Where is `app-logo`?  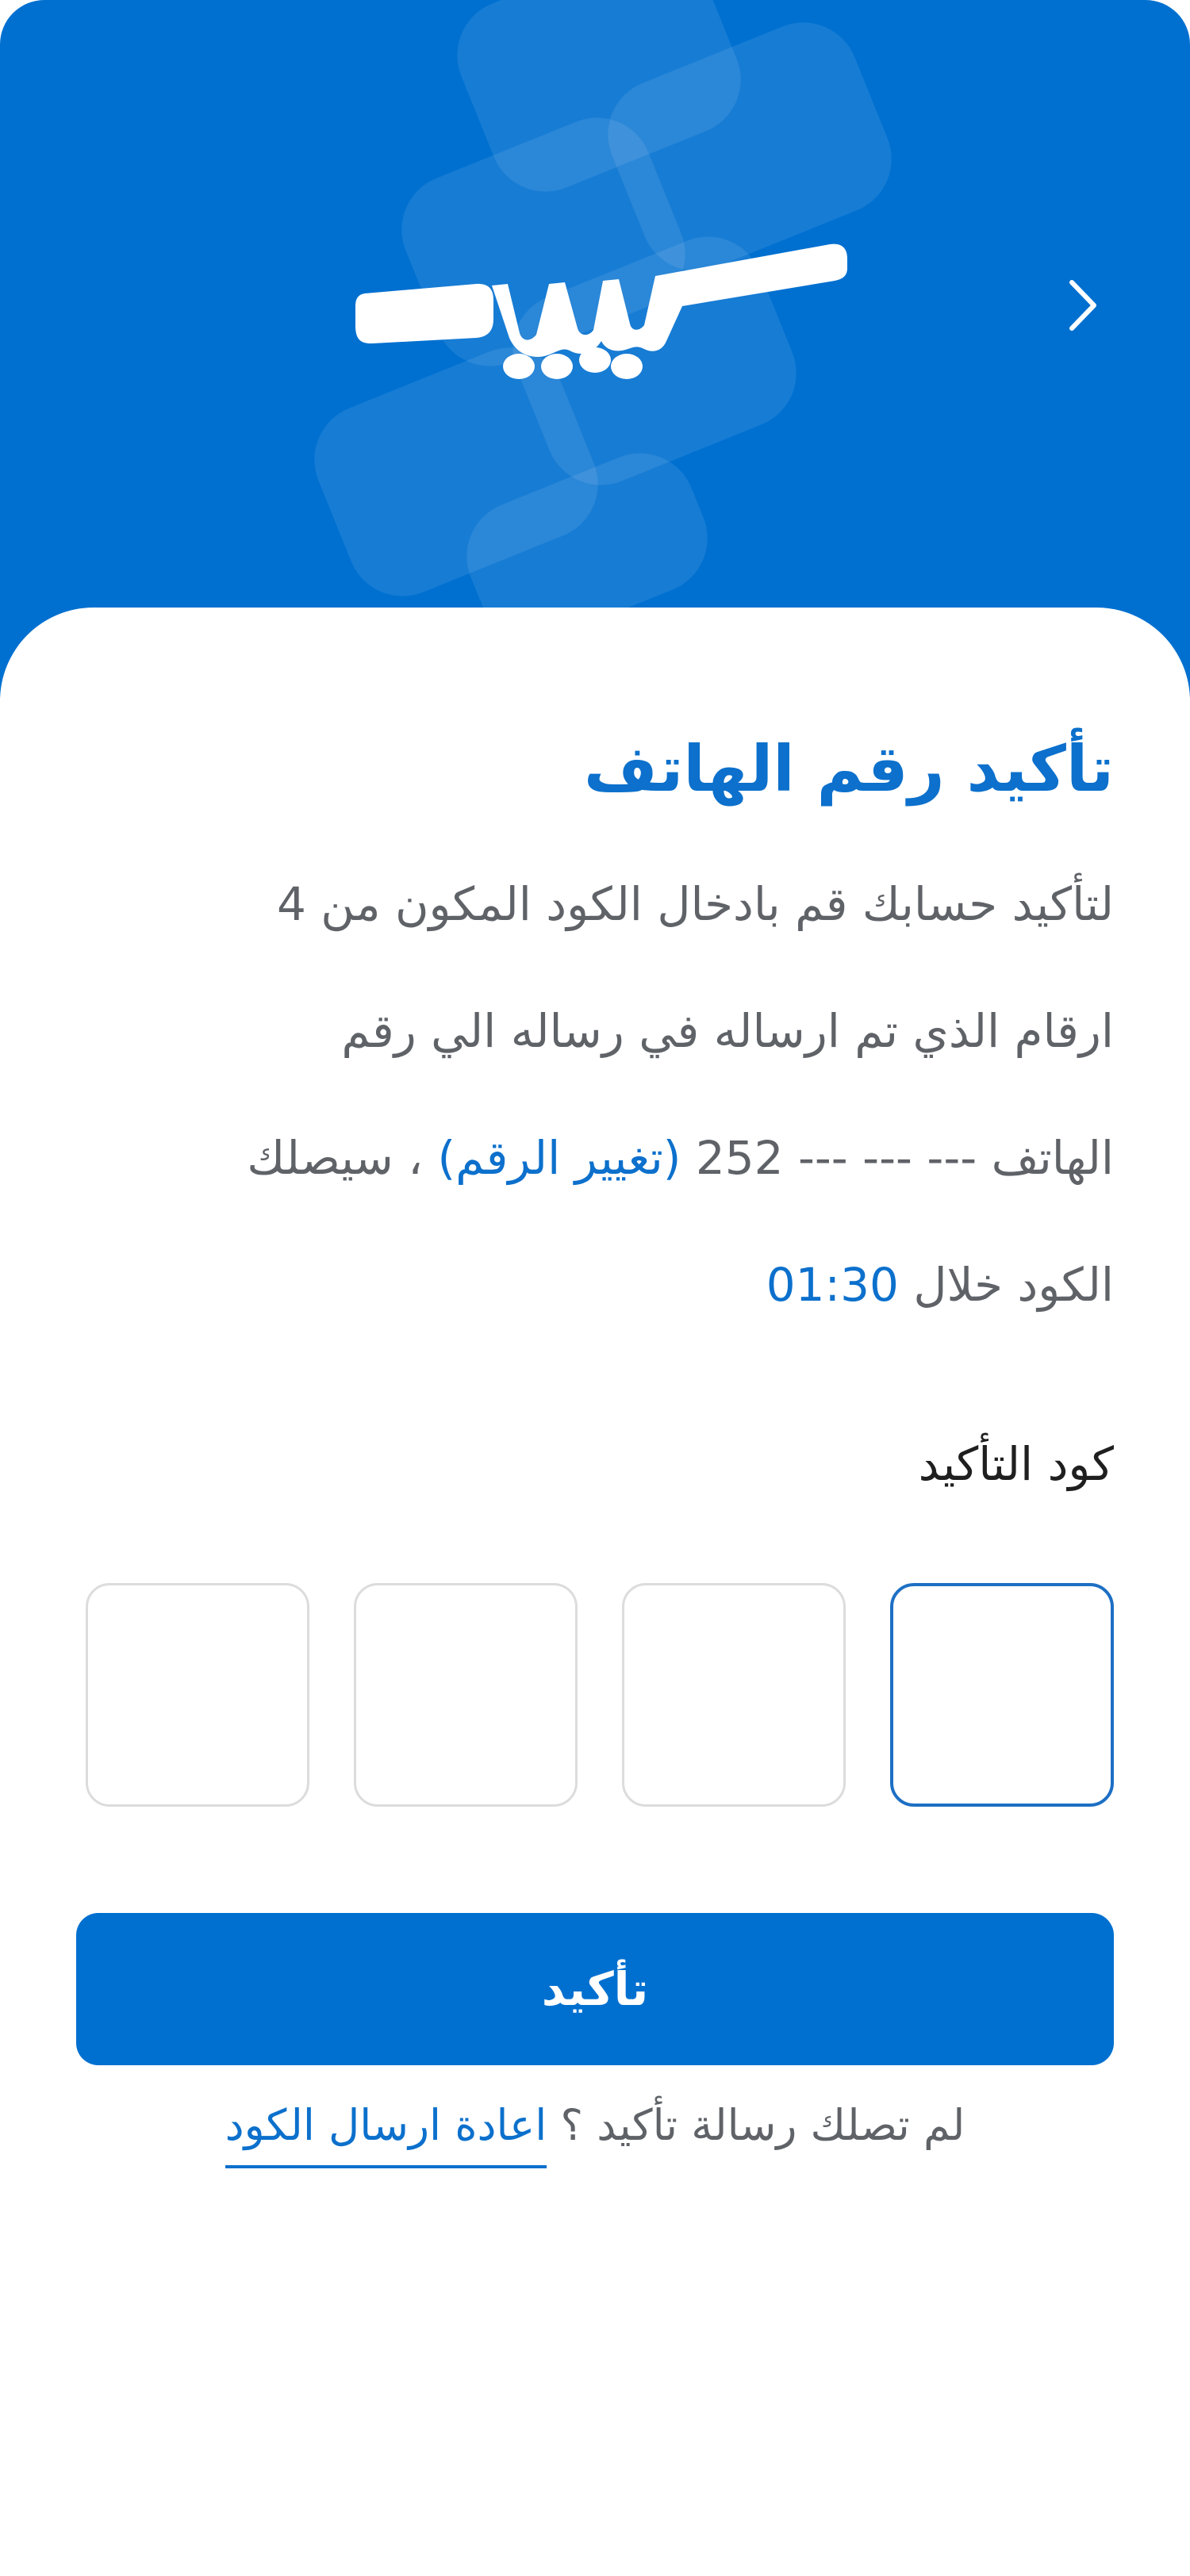
app-logo is located at coordinates (601, 311).